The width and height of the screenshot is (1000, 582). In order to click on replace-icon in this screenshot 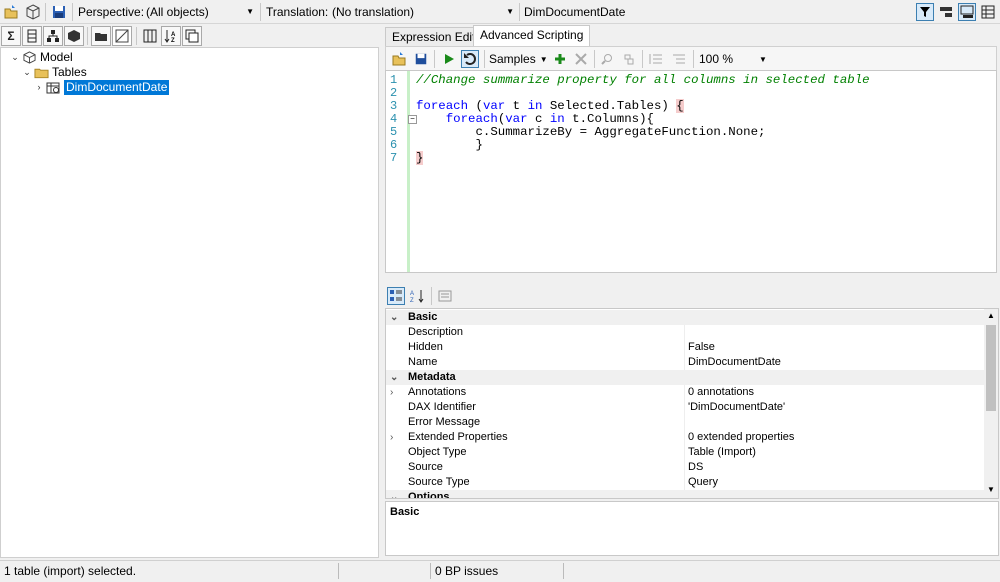, I will do `click(629, 59)`.